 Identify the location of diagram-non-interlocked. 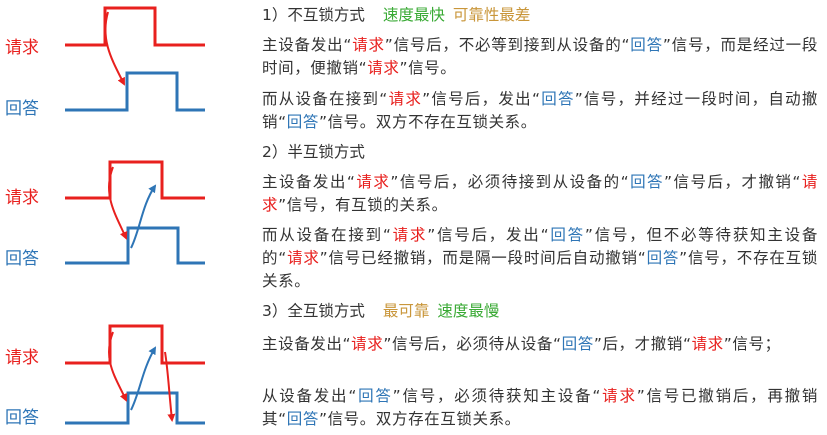
(135, 59).